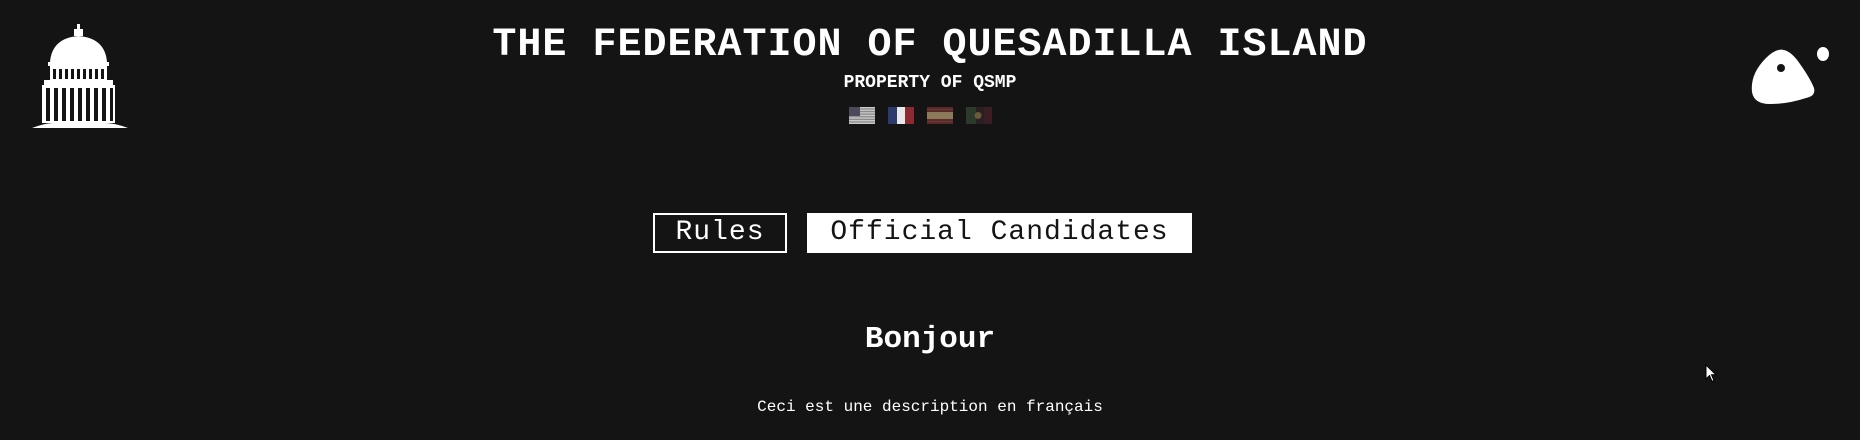  What do you see at coordinates (979, 115) in the screenshot?
I see `brazil-flag-icon` at bounding box center [979, 115].